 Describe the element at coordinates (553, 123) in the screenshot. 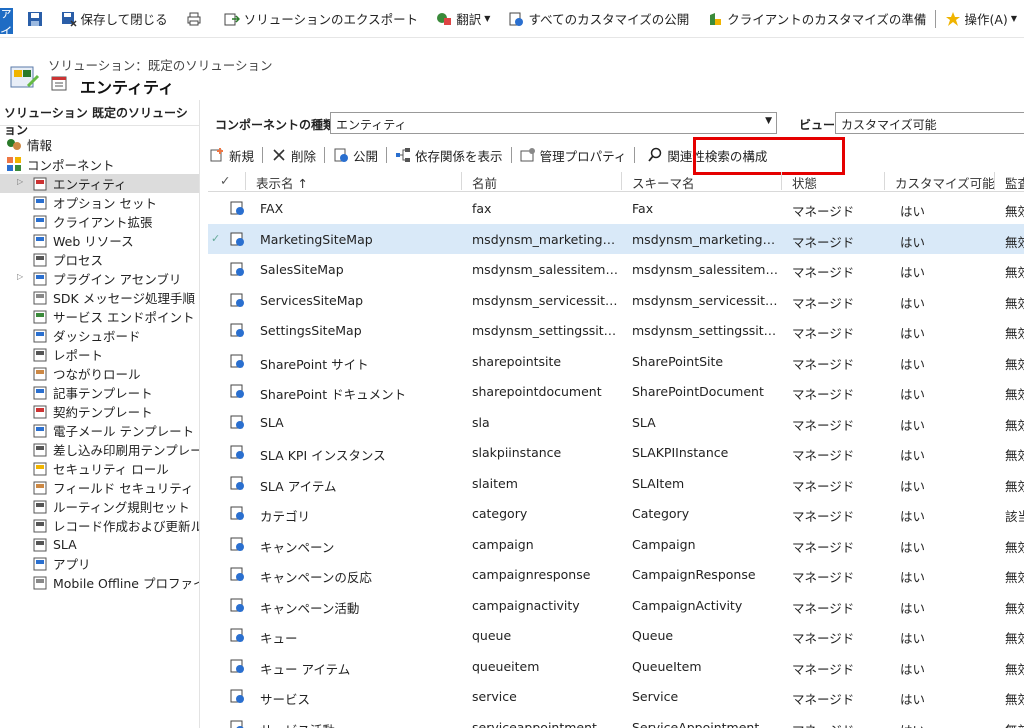

I see `component-type-select: エンティティ ▼` at that location.